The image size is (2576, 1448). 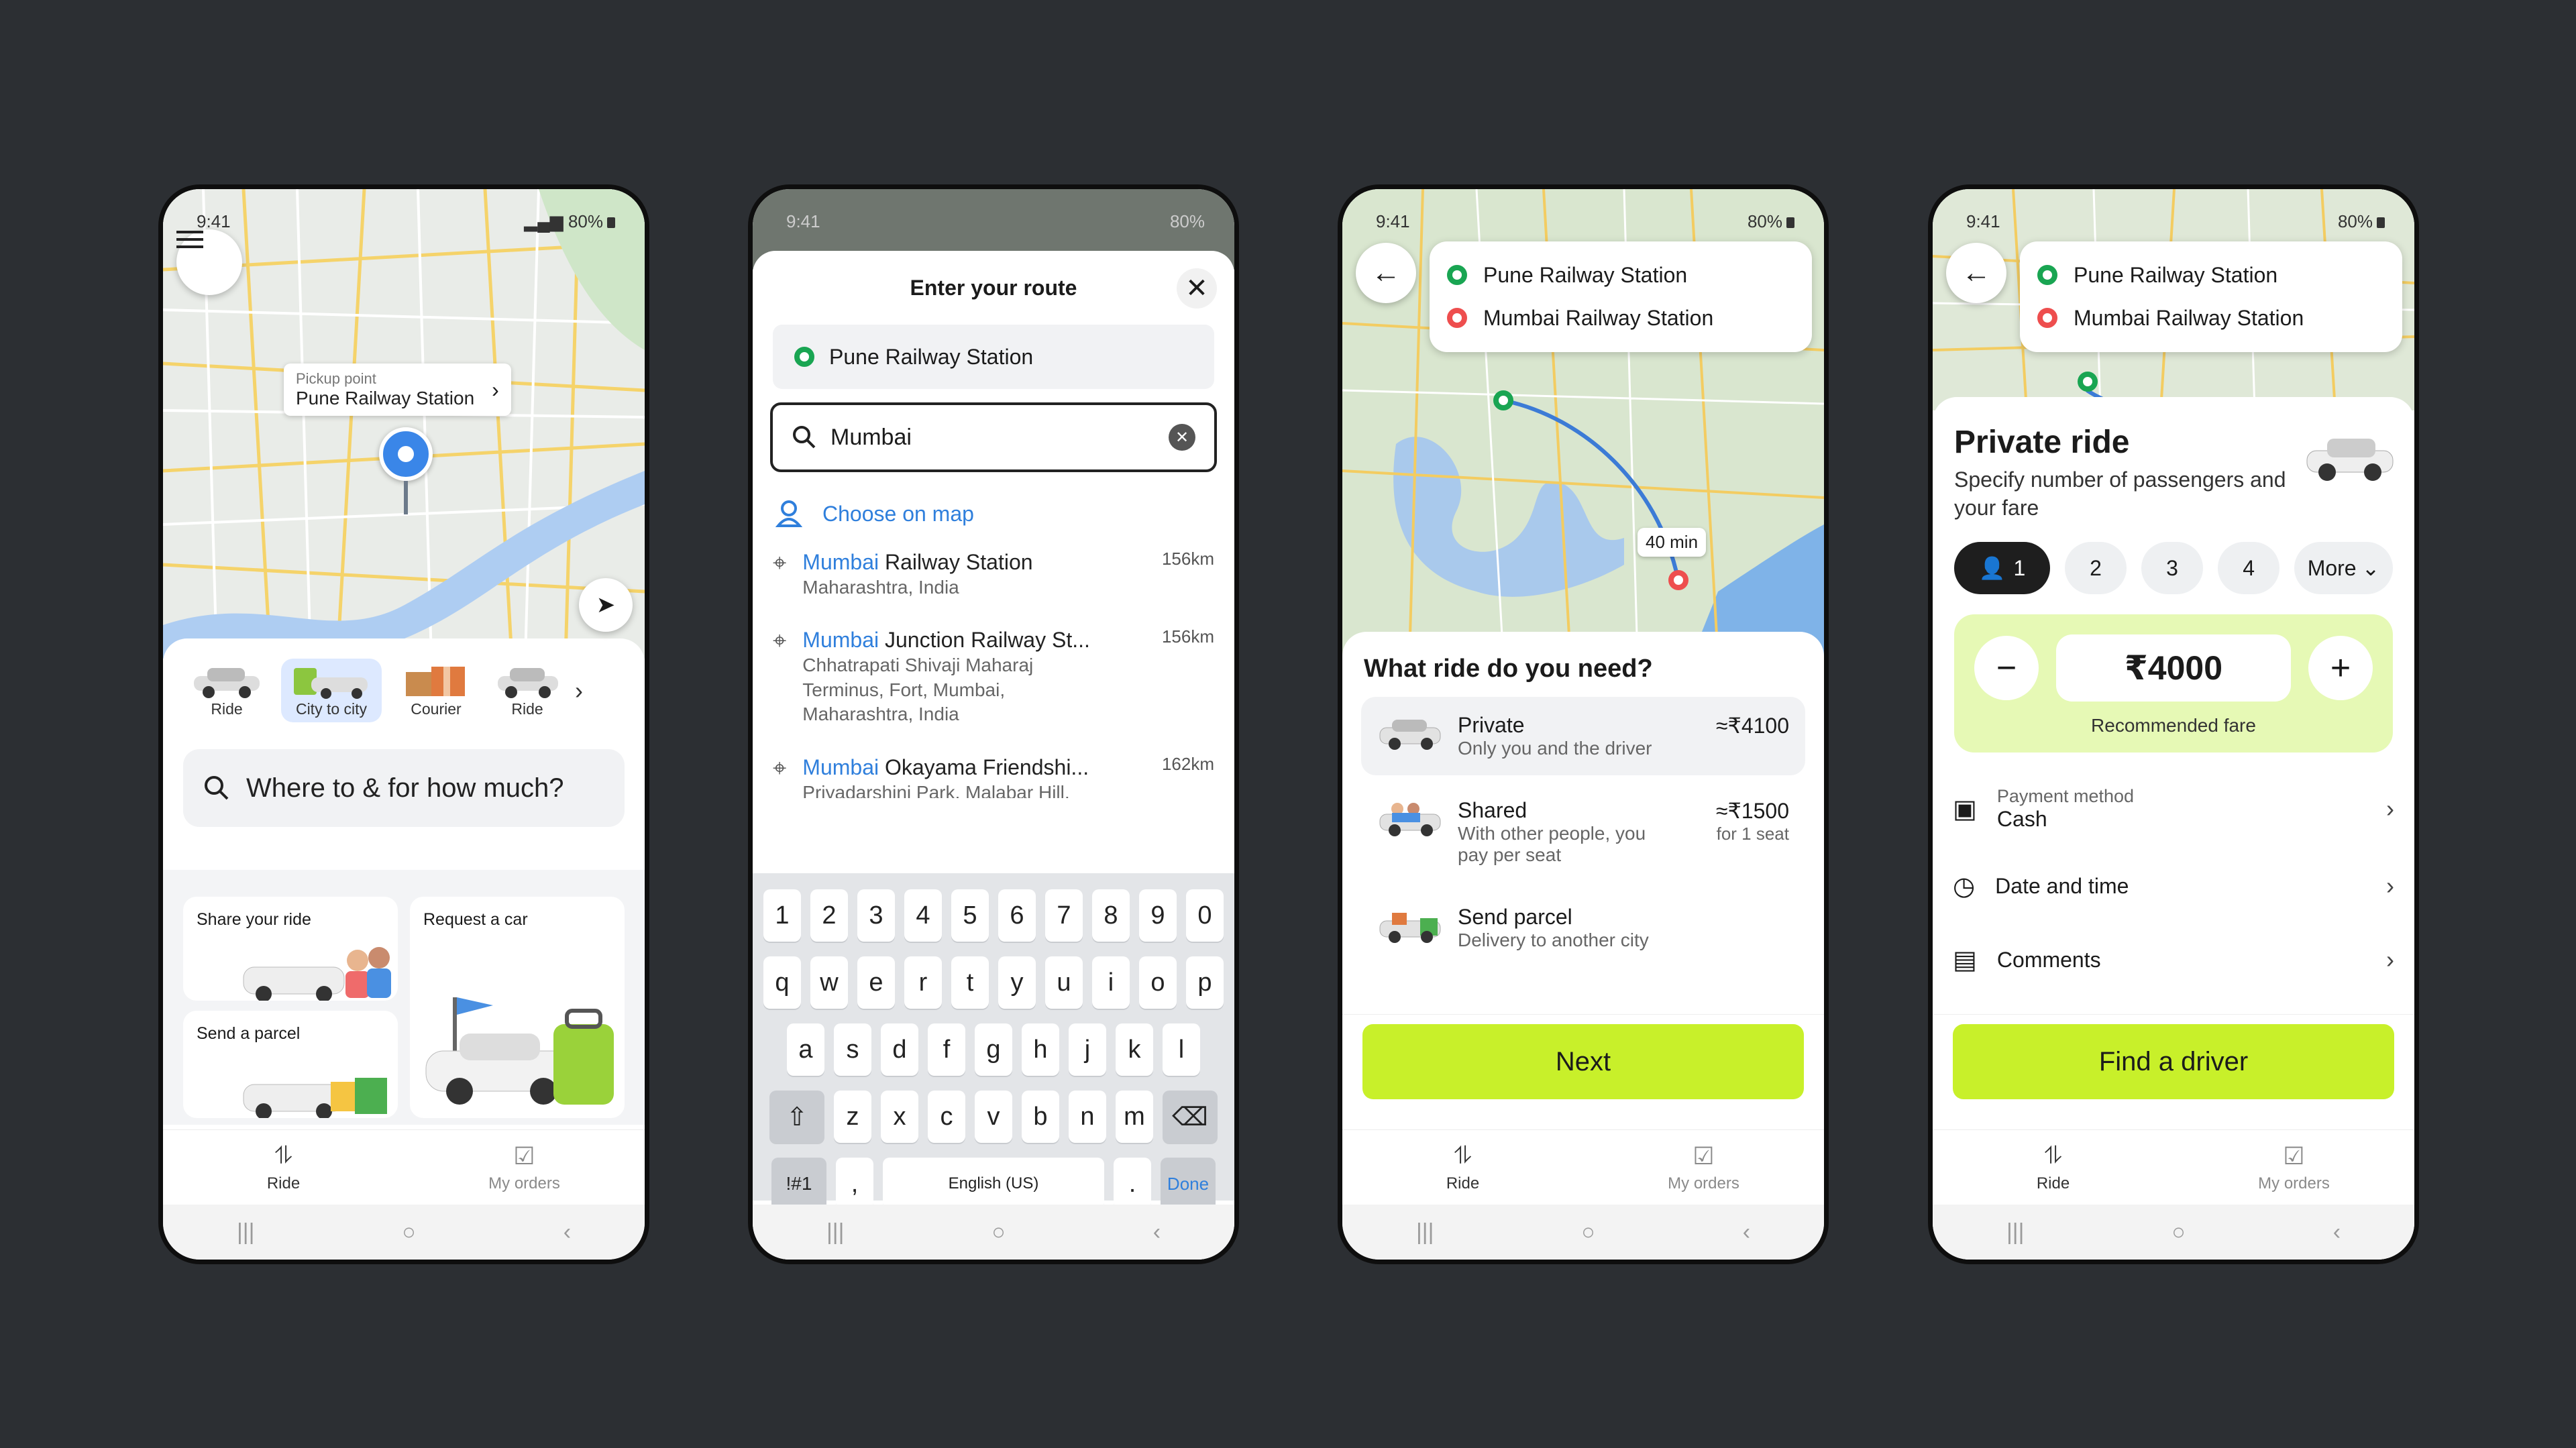 What do you see at coordinates (829, 982) in the screenshot?
I see `key-w: w` at bounding box center [829, 982].